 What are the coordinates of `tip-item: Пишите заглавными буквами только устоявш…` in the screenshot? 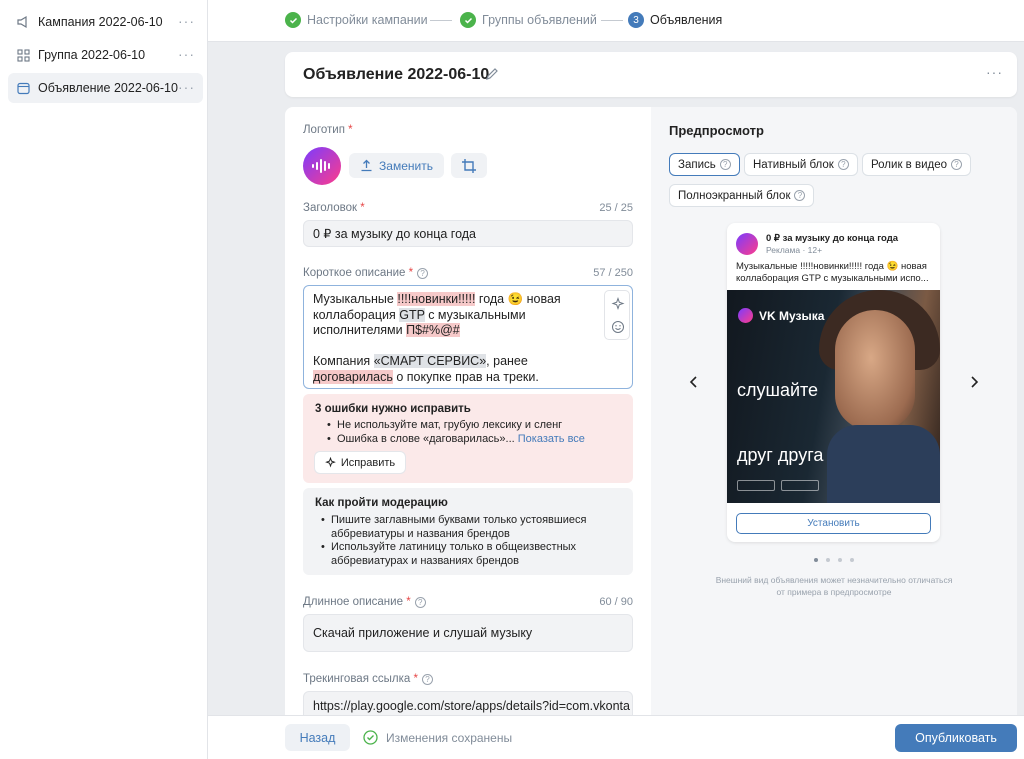 It's located at (453, 520).